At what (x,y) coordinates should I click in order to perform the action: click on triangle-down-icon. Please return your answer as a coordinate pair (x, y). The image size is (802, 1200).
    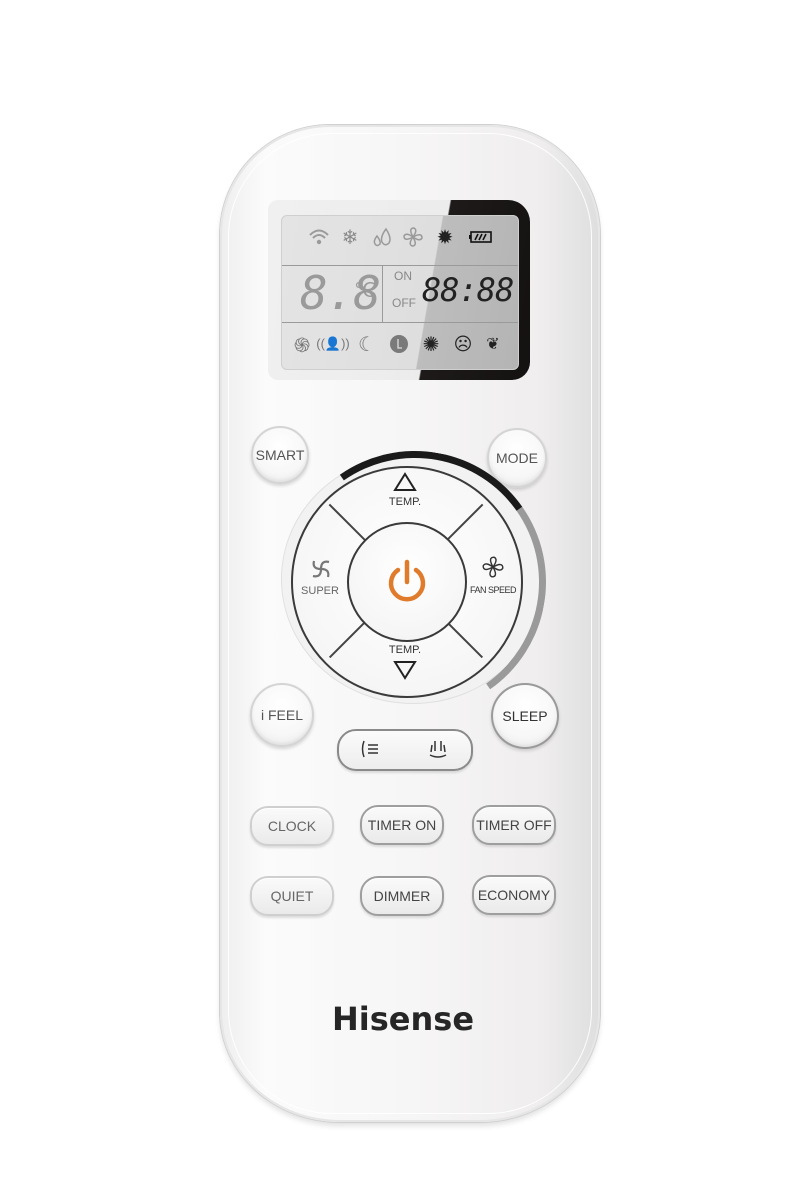
    Looking at the image, I should click on (405, 670).